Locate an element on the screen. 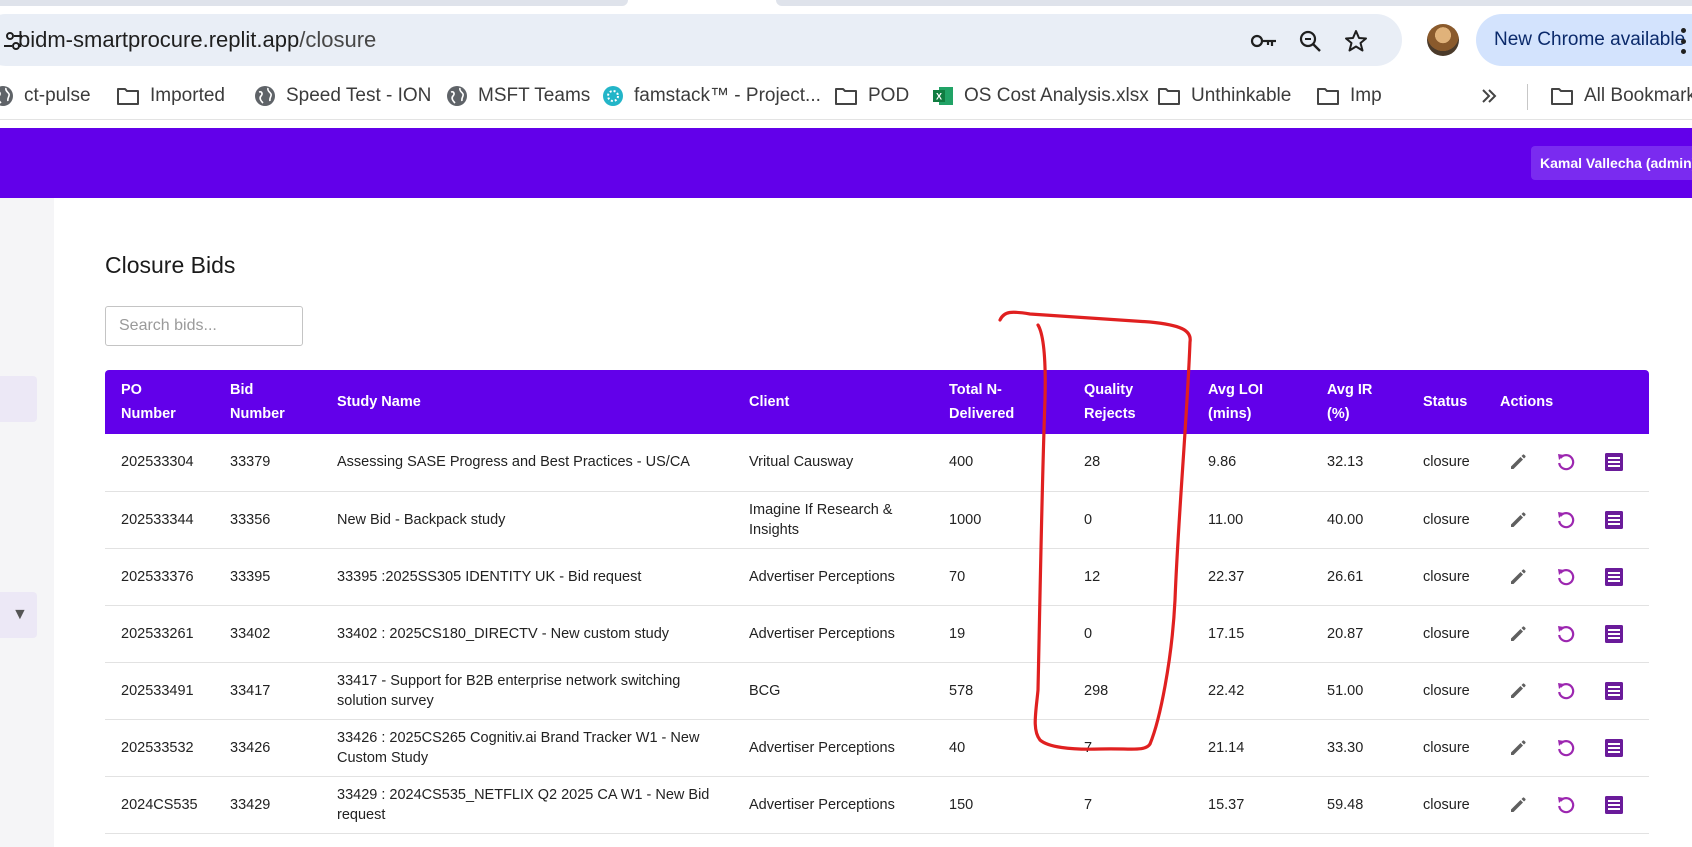 The image size is (1692, 847). cell-bid: 33356 is located at coordinates (267, 520).